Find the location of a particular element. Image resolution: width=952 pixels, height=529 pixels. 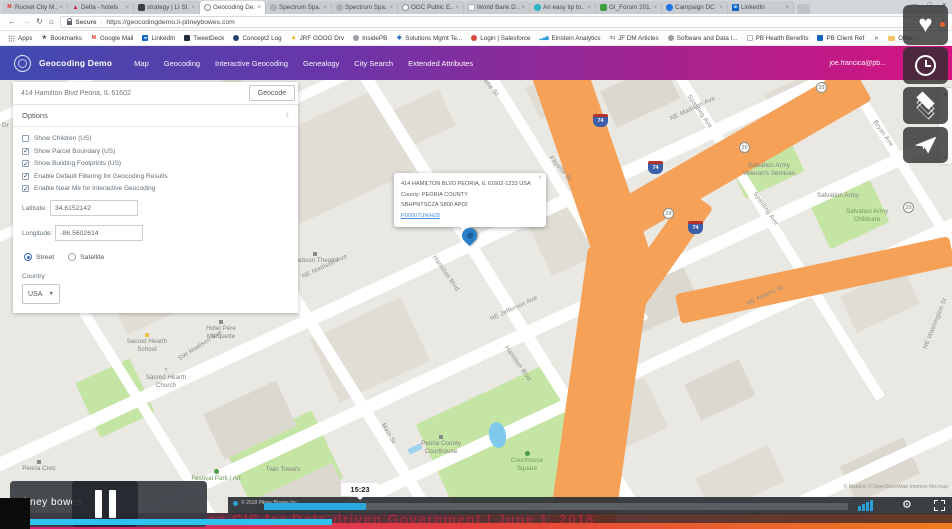

layers-widget is located at coordinates (925, 105).